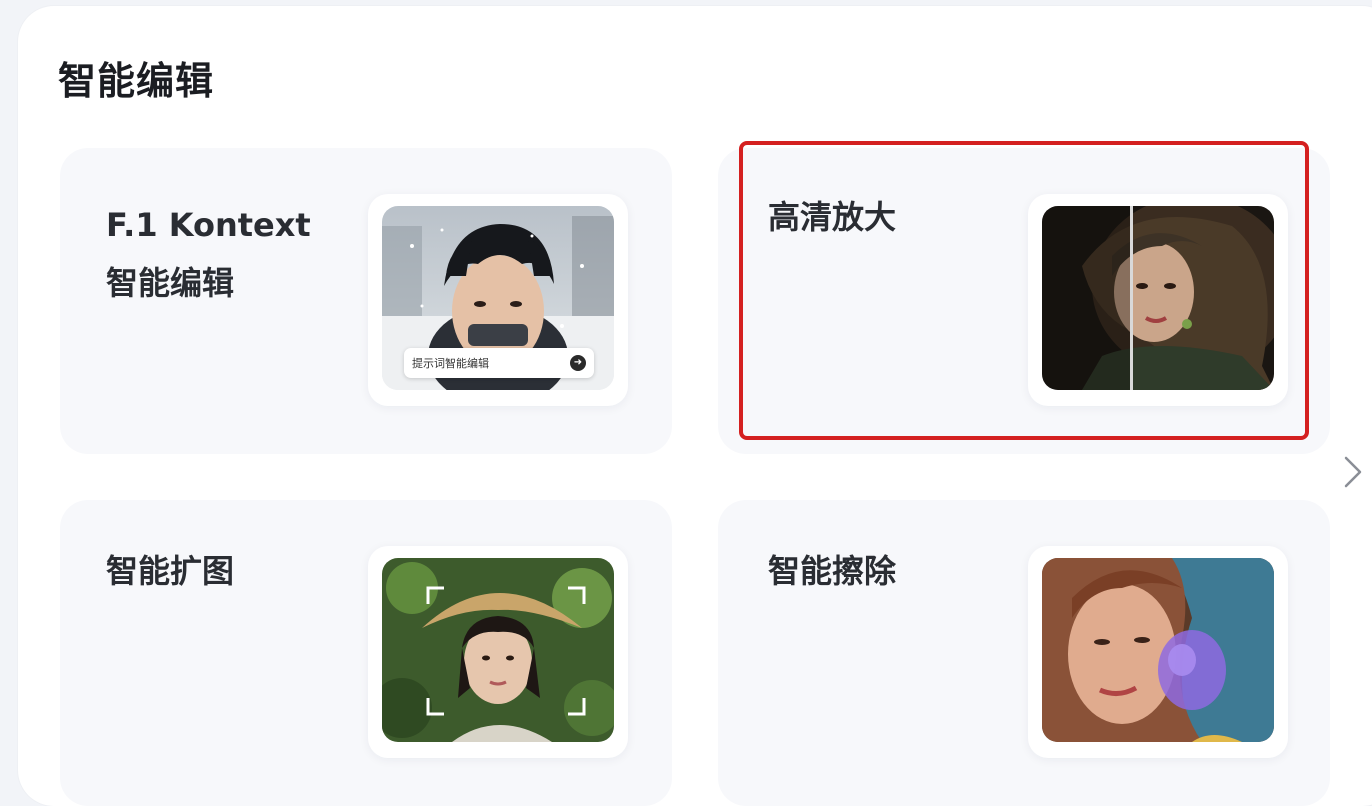  Describe the element at coordinates (170, 283) in the screenshot. I see `card-kontext-subtitle: 智能编辑` at that location.